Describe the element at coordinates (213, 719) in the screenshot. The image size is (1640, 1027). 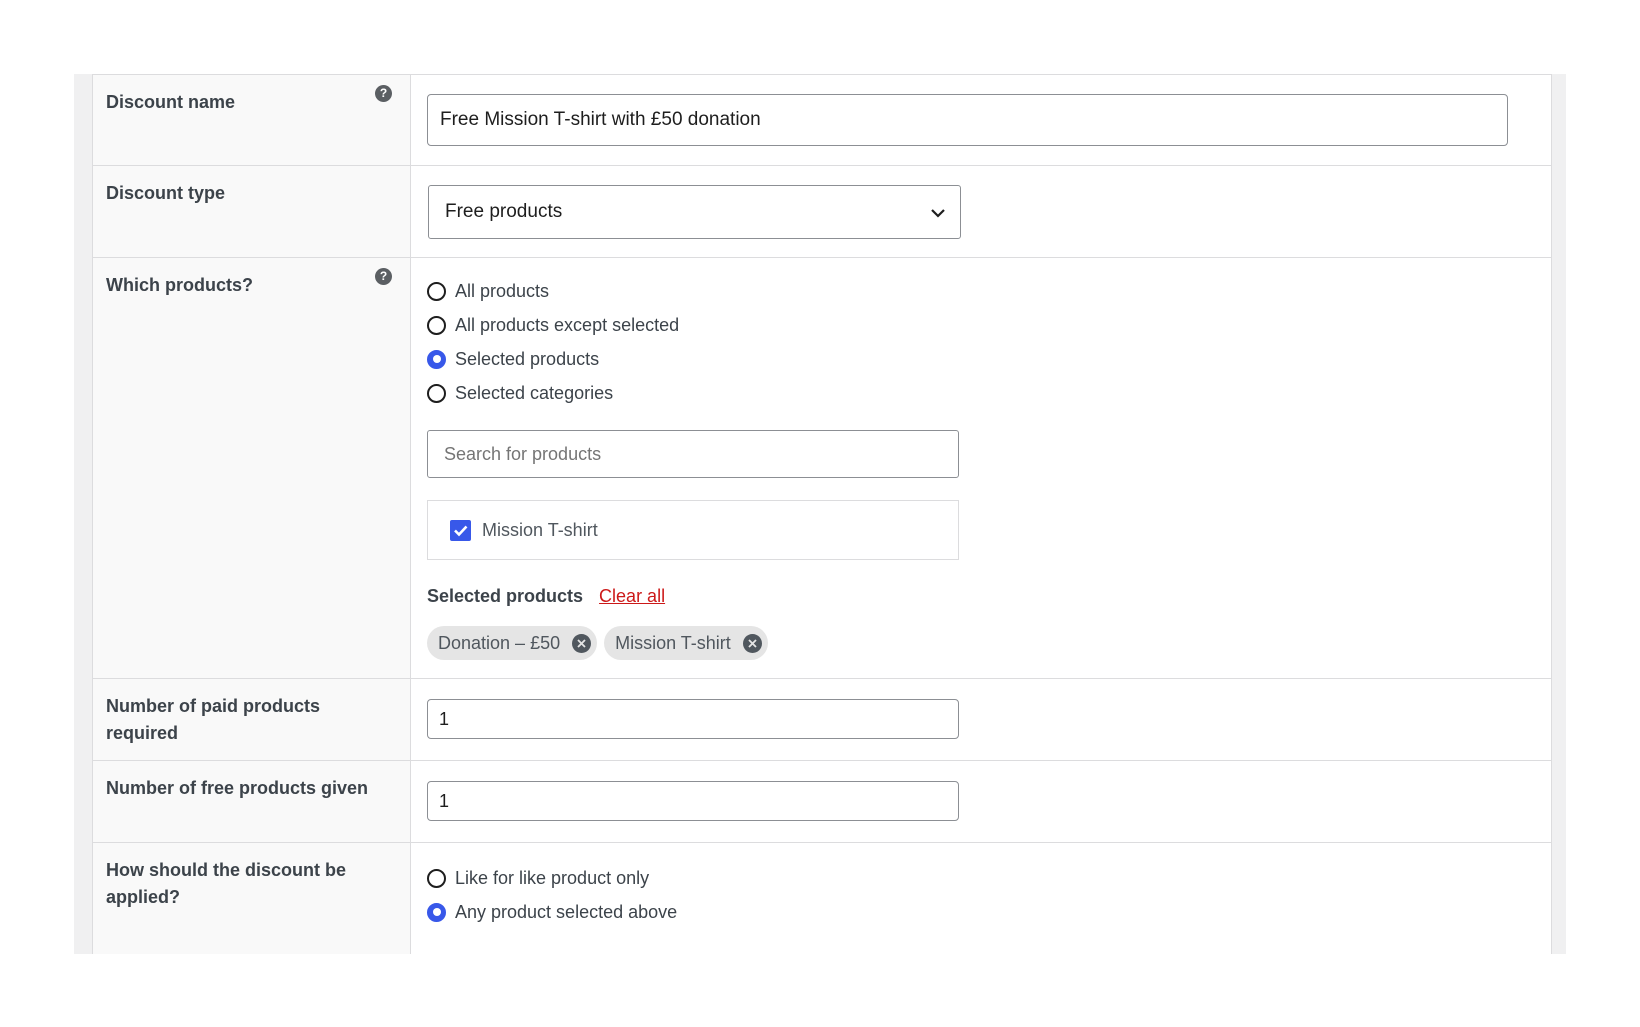
I see `paid-required-label: Number of paid products required` at that location.